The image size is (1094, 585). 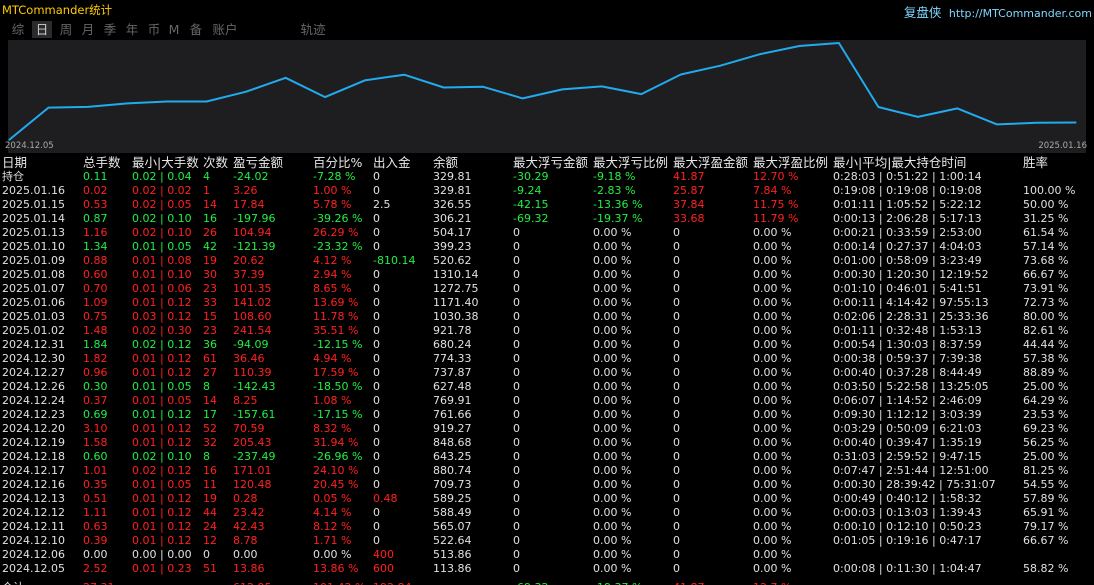 What do you see at coordinates (174, 29) in the screenshot?
I see `tab-7: M` at bounding box center [174, 29].